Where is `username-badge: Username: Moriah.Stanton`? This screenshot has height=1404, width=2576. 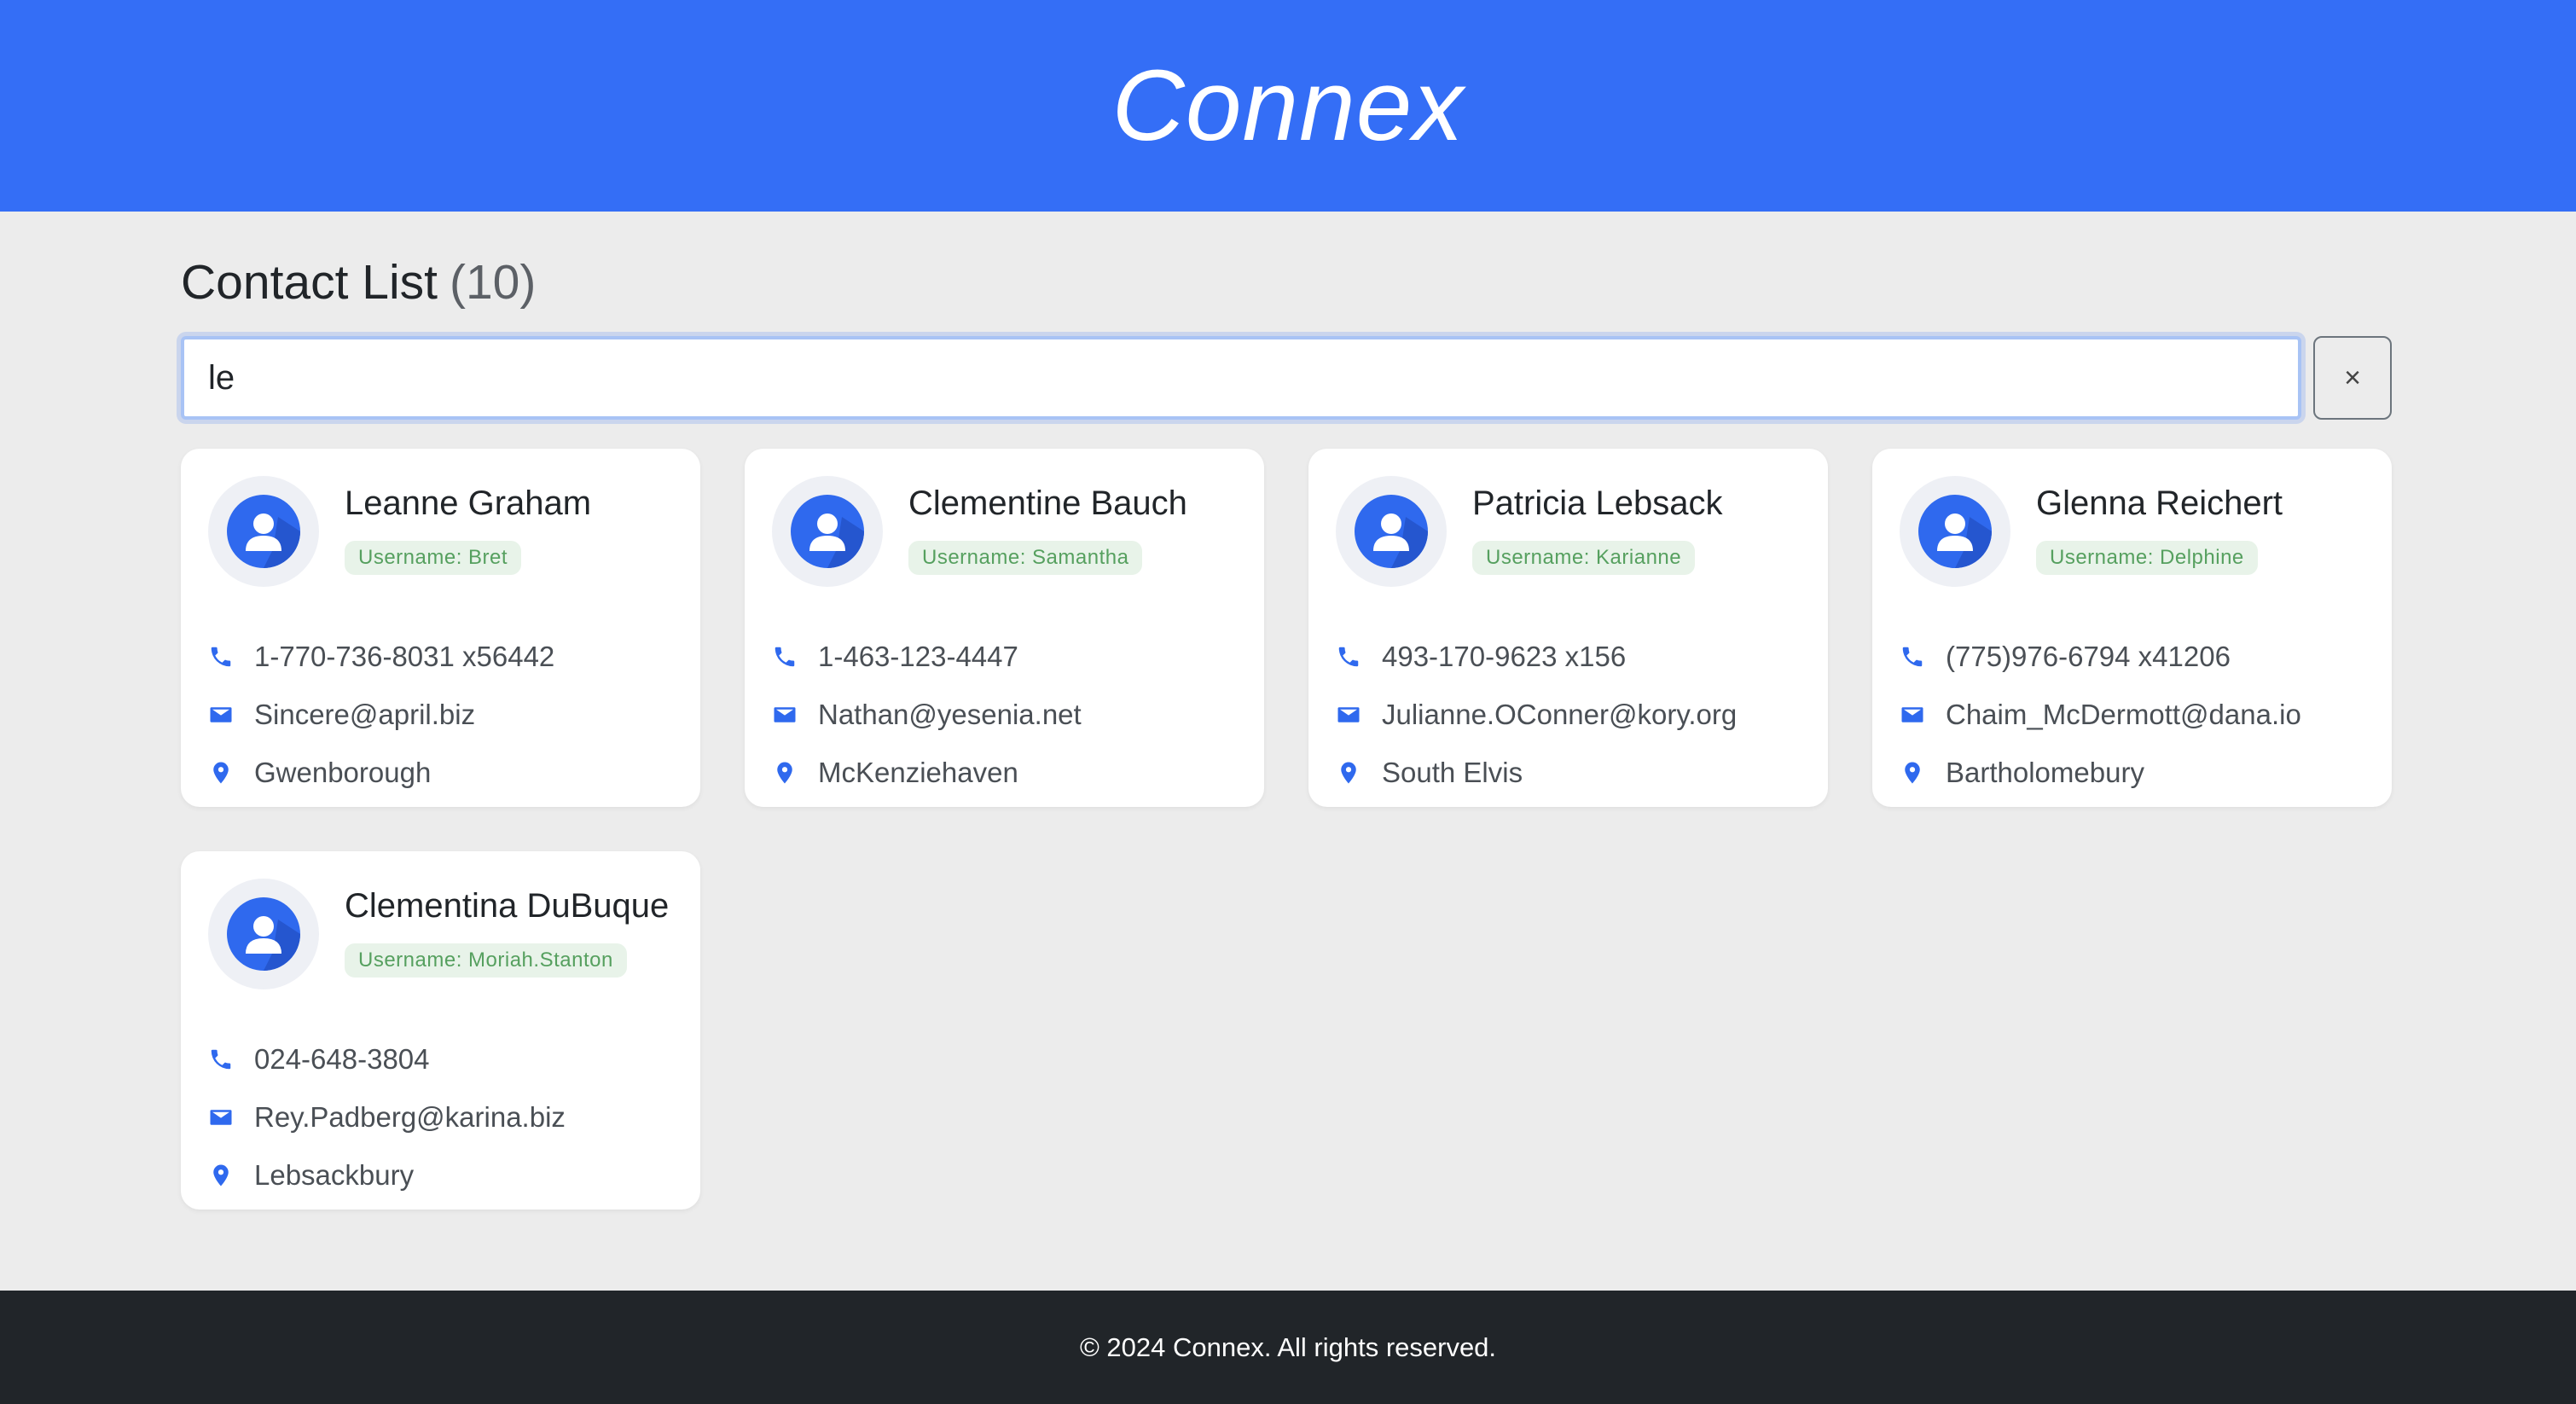 username-badge: Username: Moriah.Stanton is located at coordinates (486, 961).